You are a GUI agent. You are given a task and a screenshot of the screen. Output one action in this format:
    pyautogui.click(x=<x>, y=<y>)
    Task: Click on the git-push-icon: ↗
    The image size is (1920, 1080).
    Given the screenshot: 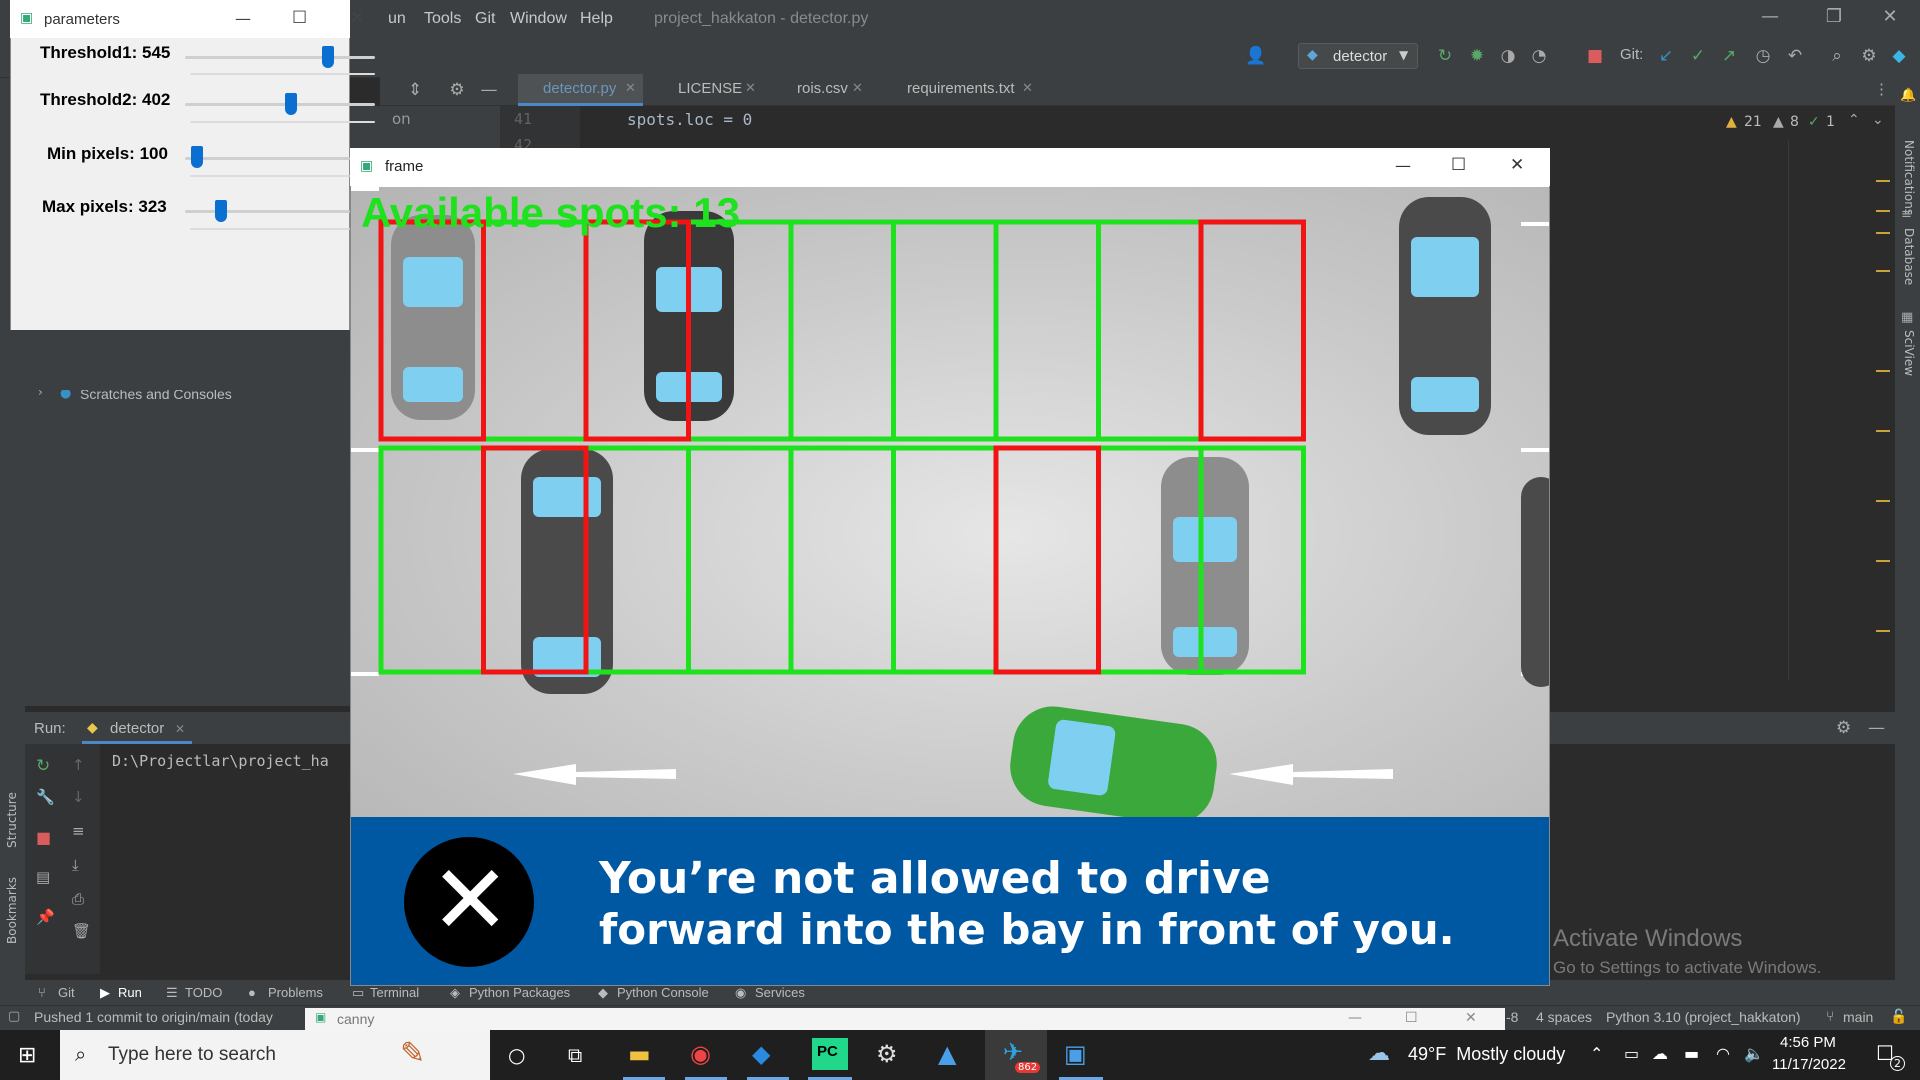 What is the action you would take?
    pyautogui.click(x=1729, y=56)
    